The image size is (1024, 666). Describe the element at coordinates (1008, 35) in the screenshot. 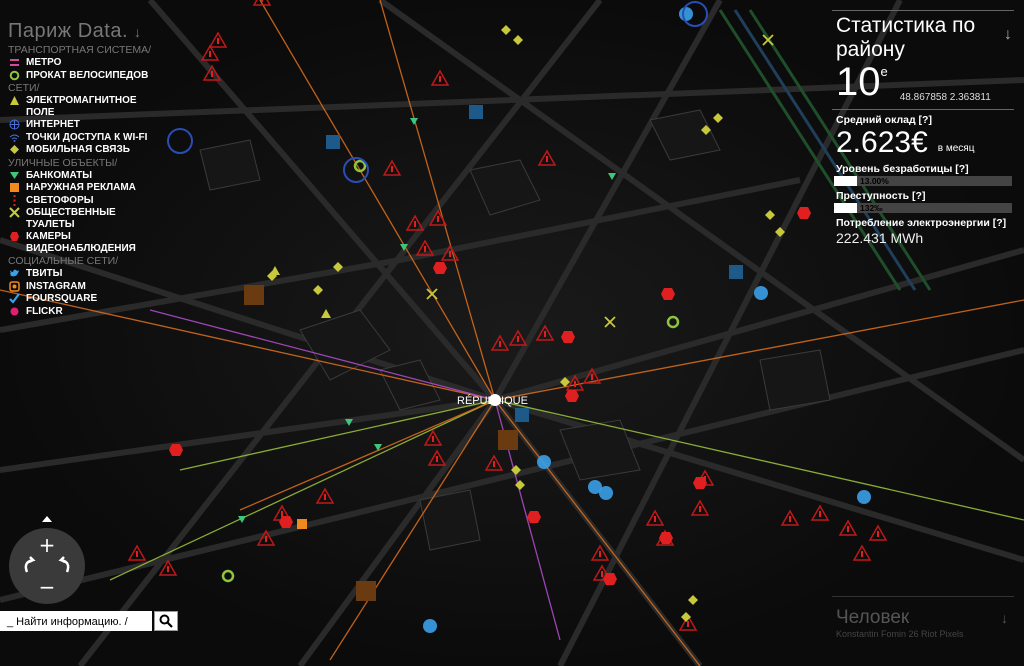

I see `collapse-arrow-icon: ↓` at that location.